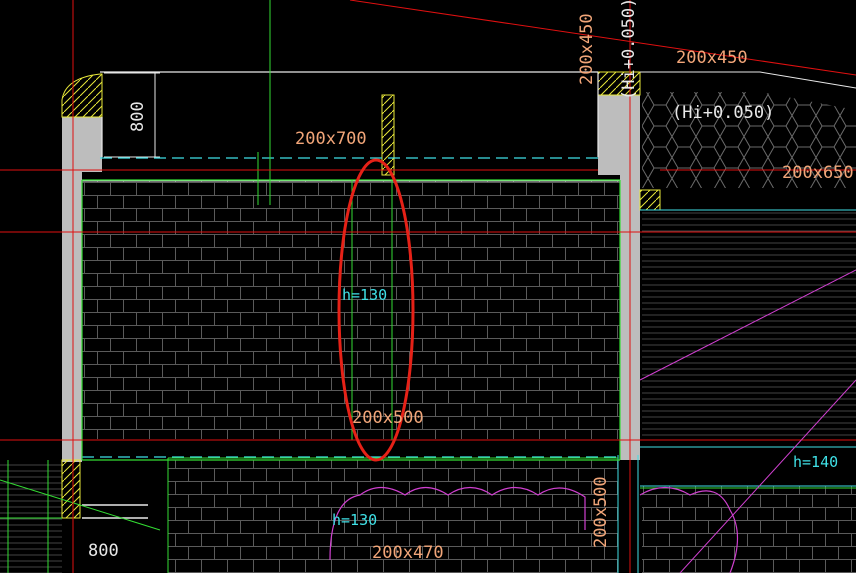 This screenshot has width=856, height=573. Describe the element at coordinates (723, 113) in the screenshot. I see `elevation-label: (Hi+0.050)` at that location.